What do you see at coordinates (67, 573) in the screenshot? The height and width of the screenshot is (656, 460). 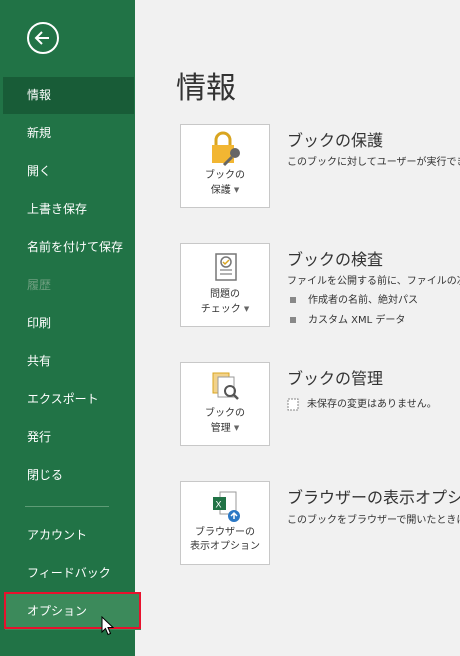 I see `nav-feedback: フィードバック` at bounding box center [67, 573].